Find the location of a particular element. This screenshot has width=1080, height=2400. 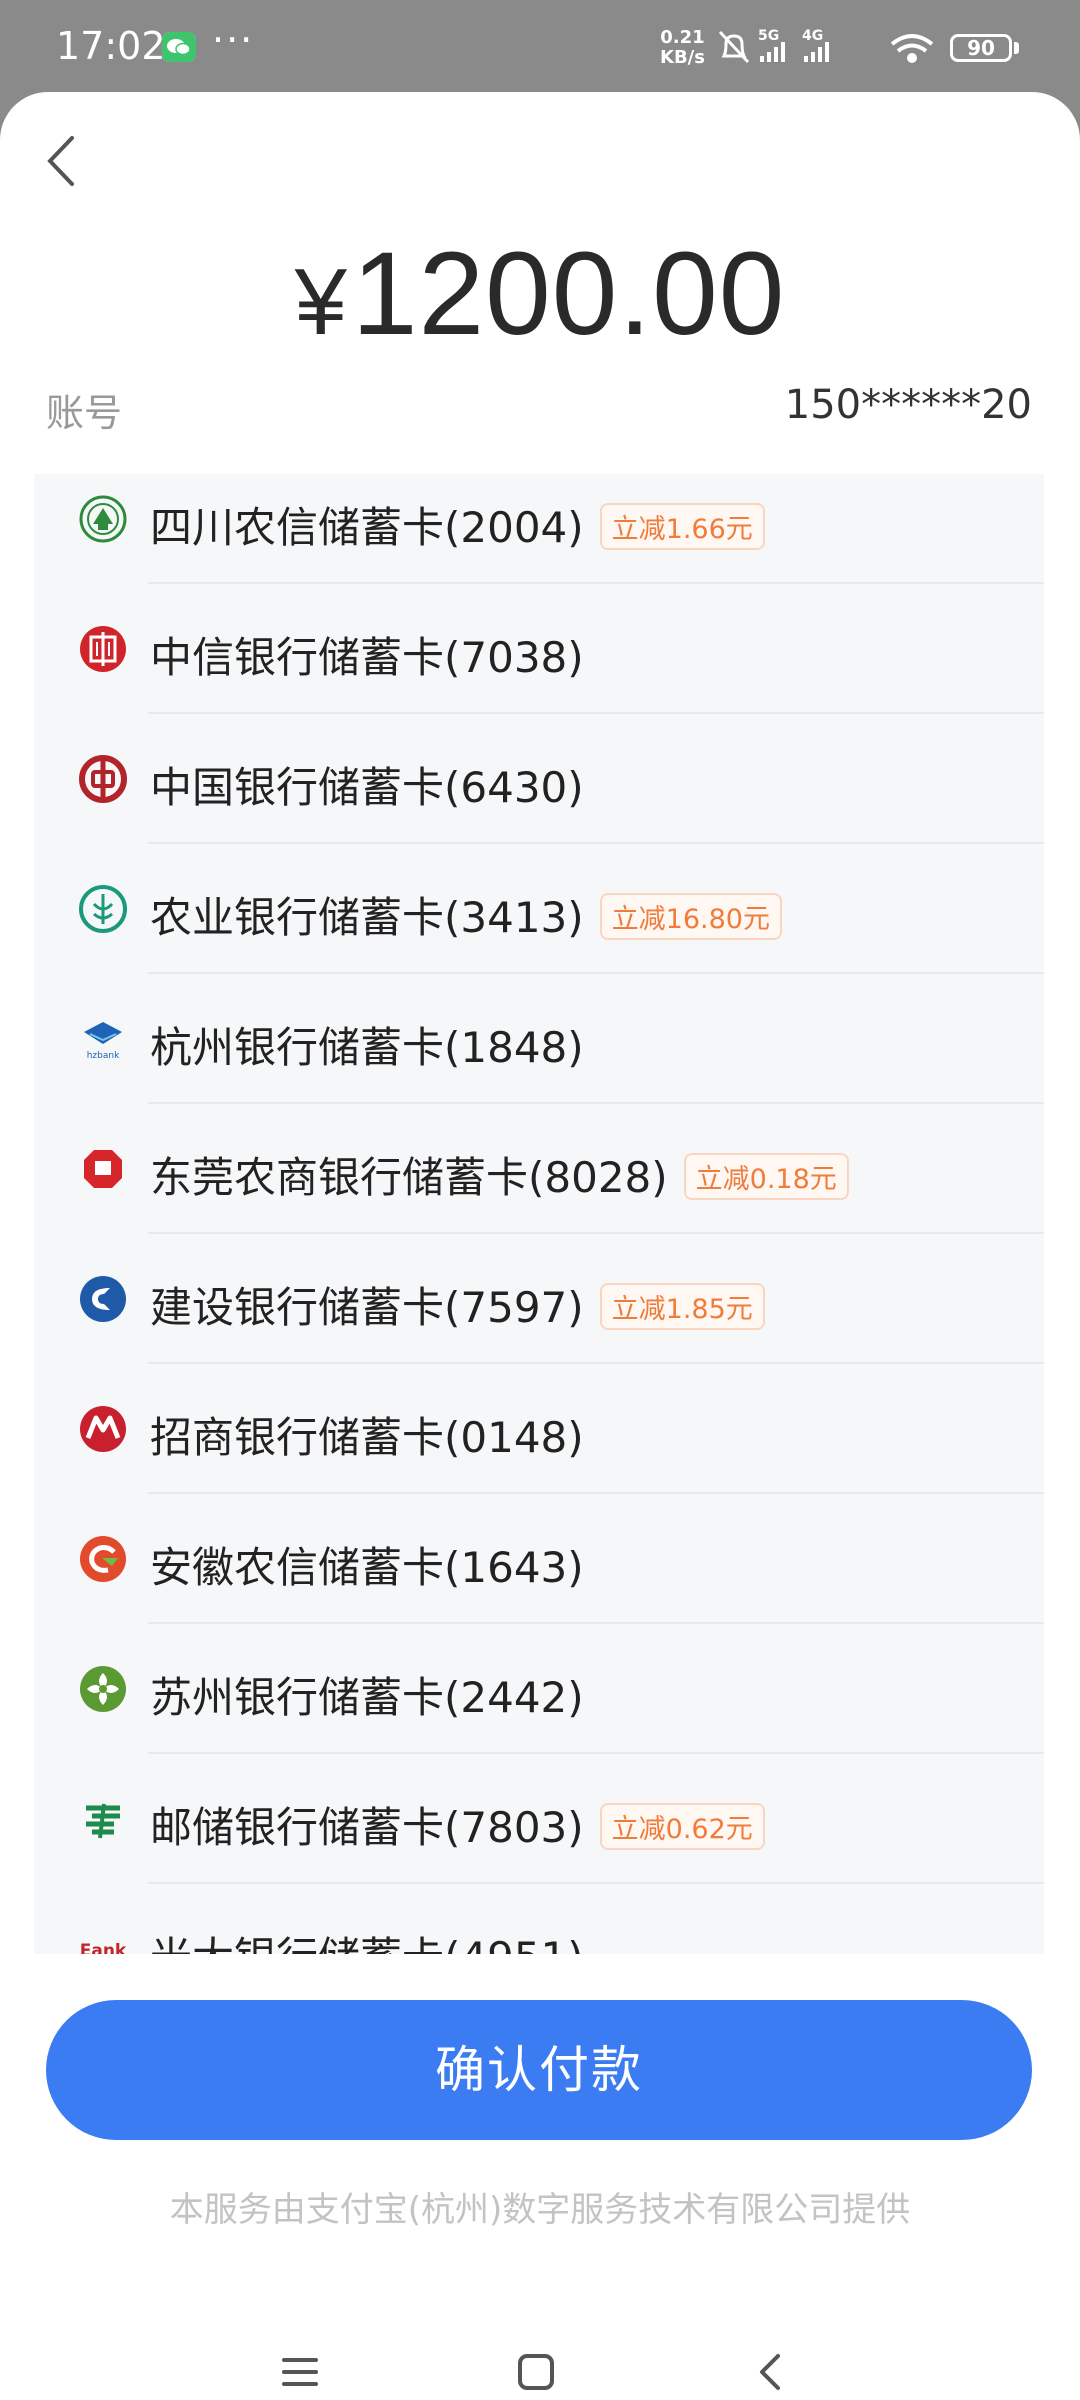

bank-name: 苏州银行储蓄卡(2442) is located at coordinates (367, 1697).